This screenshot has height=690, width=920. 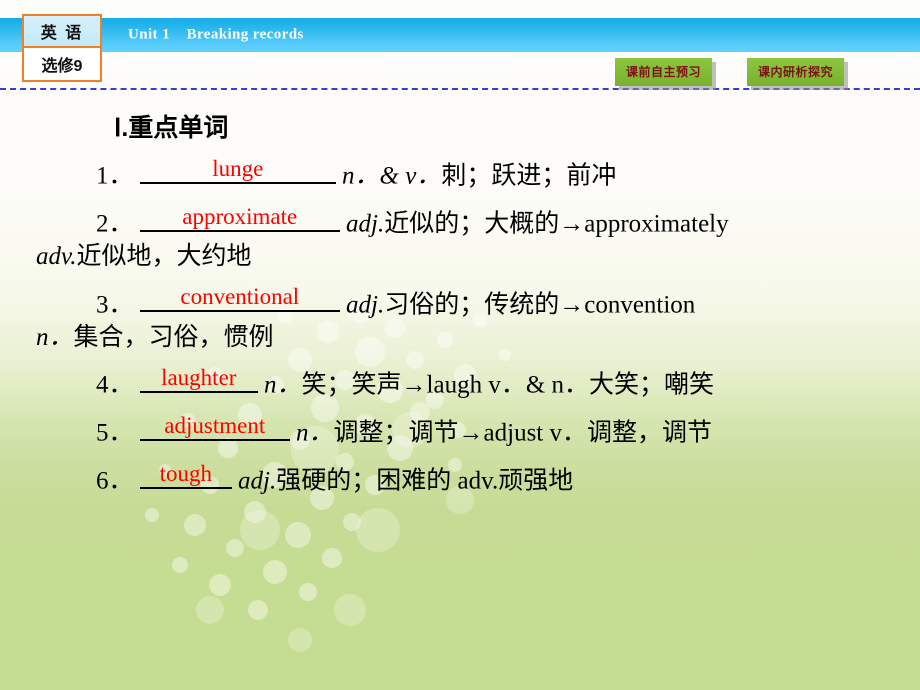 What do you see at coordinates (796, 72) in the screenshot?
I see `explore-button: 课内研析探究` at bounding box center [796, 72].